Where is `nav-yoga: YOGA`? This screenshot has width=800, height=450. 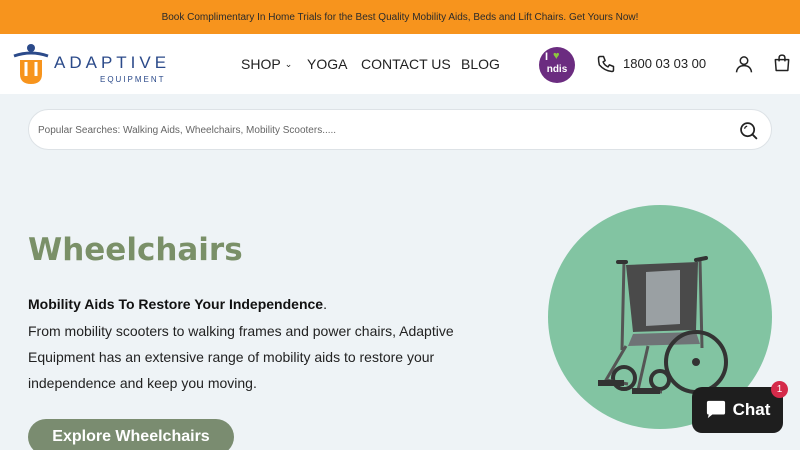
nav-yoga: YOGA is located at coordinates (327, 64).